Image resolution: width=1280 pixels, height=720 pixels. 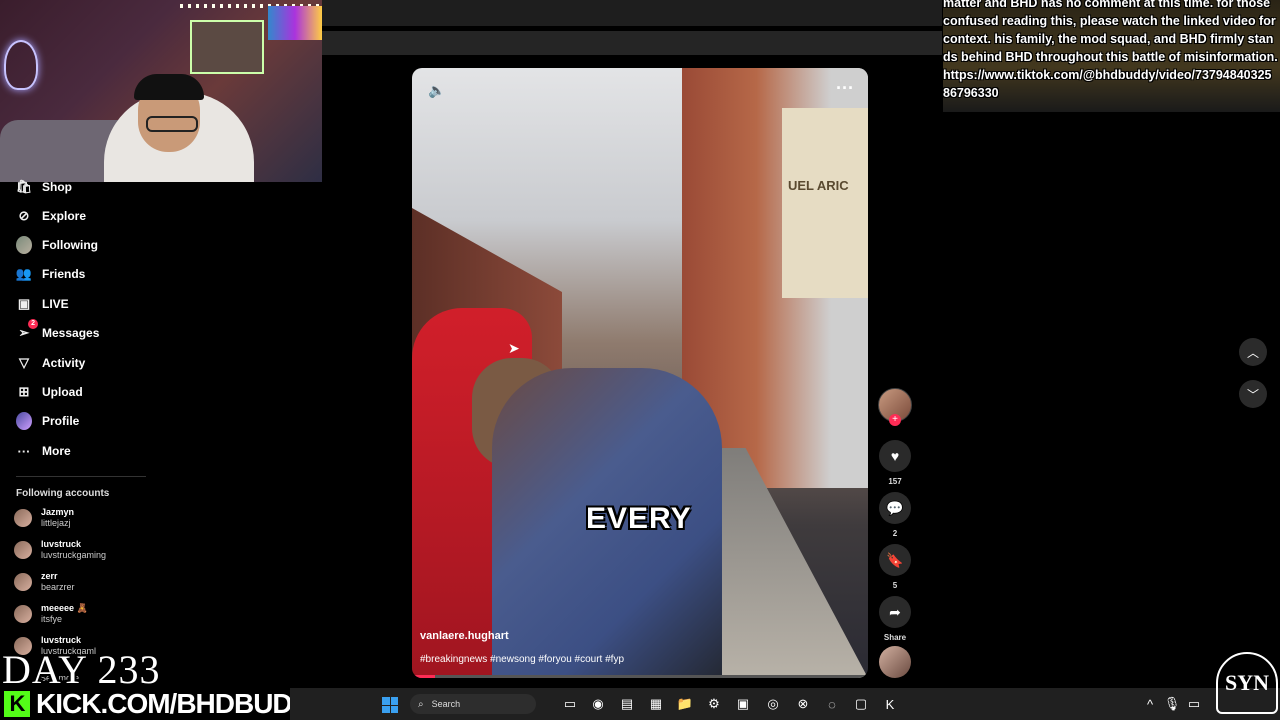 What do you see at coordinates (64, 608) in the screenshot?
I see `account-name: meeeee 🧸` at bounding box center [64, 608].